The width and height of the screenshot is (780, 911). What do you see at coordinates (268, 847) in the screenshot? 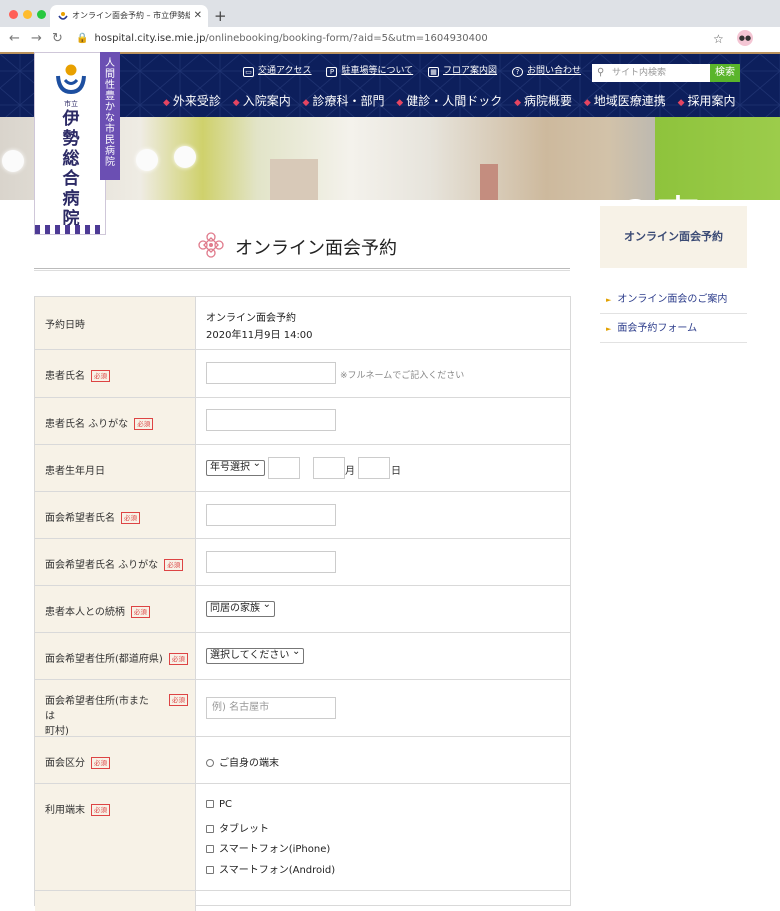
I see `device-checkbox-iphone: スマートフォン(iPhone)` at bounding box center [268, 847].